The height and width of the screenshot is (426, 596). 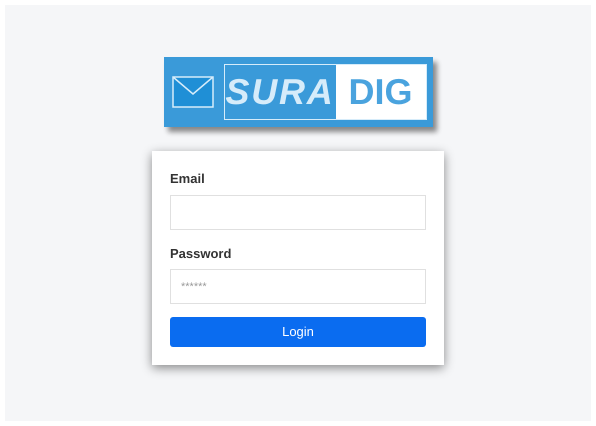 What do you see at coordinates (201, 253) in the screenshot?
I see `field-label: Password` at bounding box center [201, 253].